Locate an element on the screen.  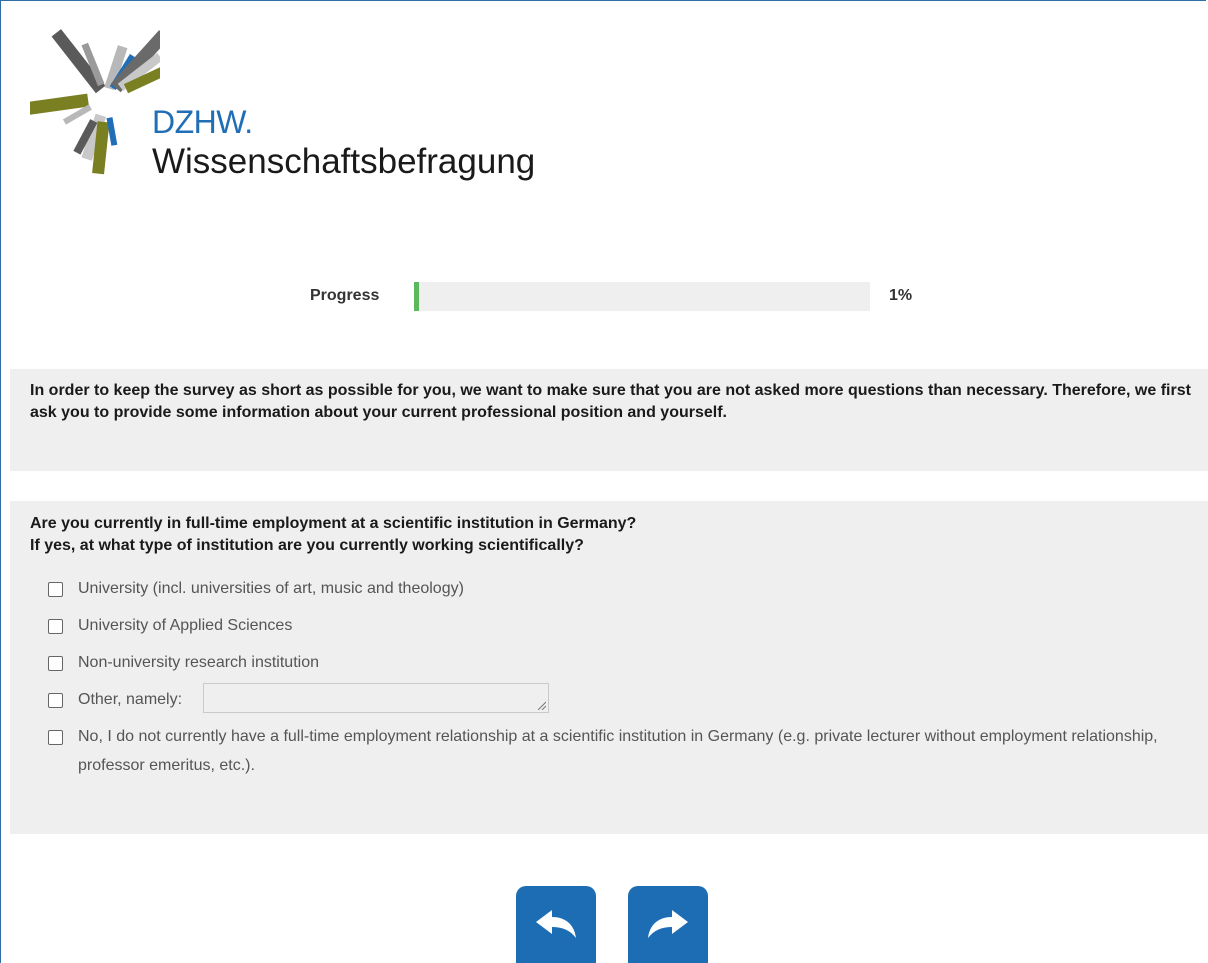
dzhw-logo-rays-icon is located at coordinates (95, 102).